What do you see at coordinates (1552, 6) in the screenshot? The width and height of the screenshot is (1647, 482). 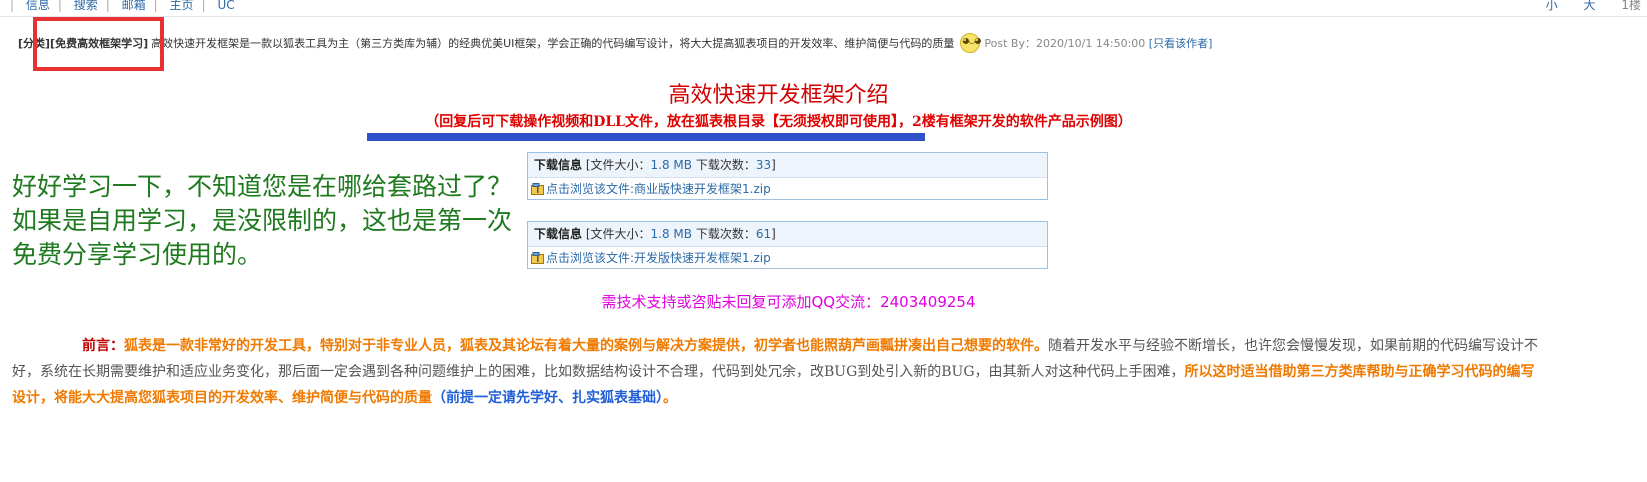 I see `font-small-button: 小` at bounding box center [1552, 6].